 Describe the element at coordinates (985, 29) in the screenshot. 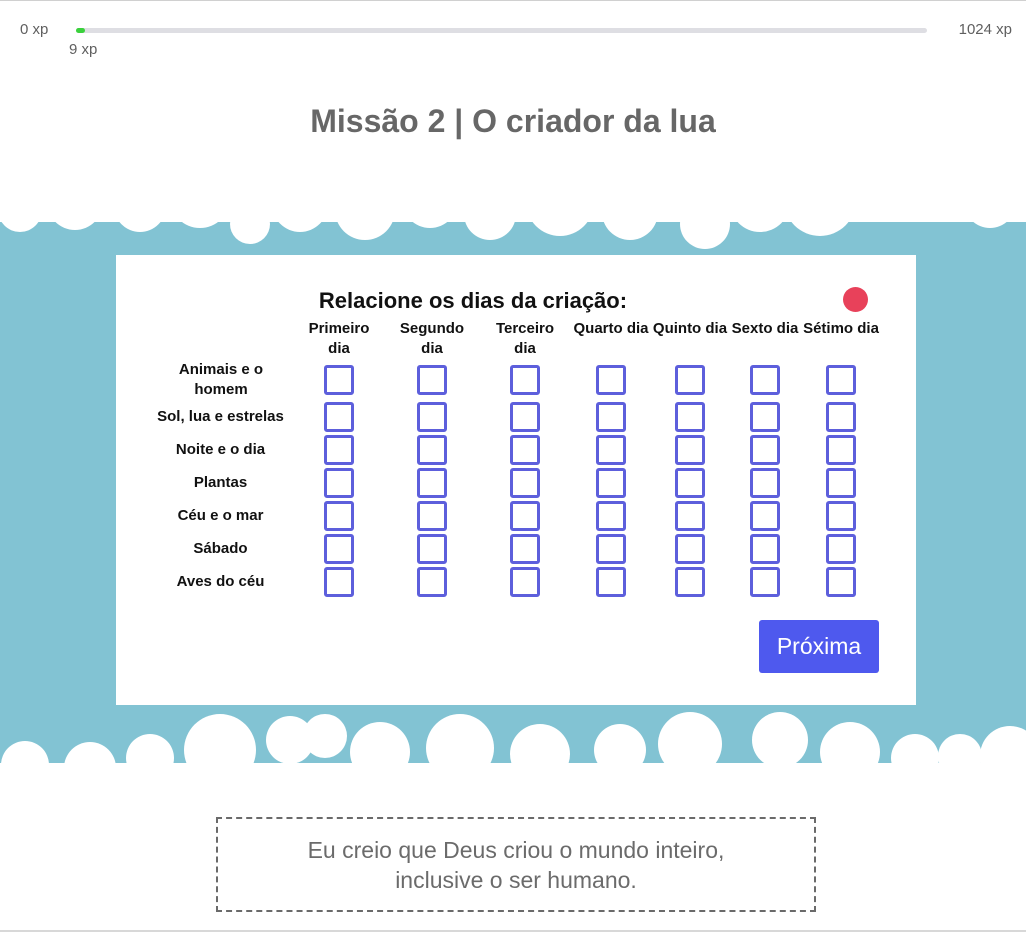

I see `xp-max-label: 1024 xp` at that location.